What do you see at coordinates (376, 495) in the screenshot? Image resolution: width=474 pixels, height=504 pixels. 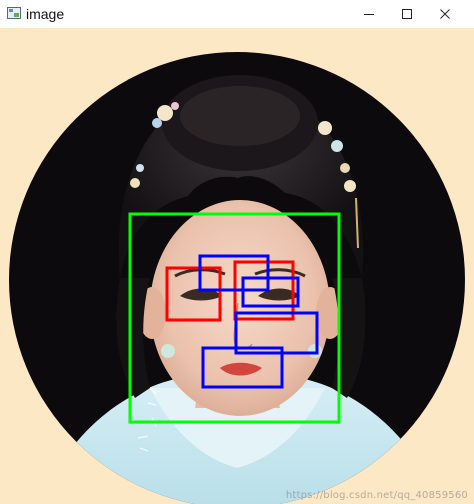 I see `watermark-text: https://blog.csdn.net/qq_40859560` at bounding box center [376, 495].